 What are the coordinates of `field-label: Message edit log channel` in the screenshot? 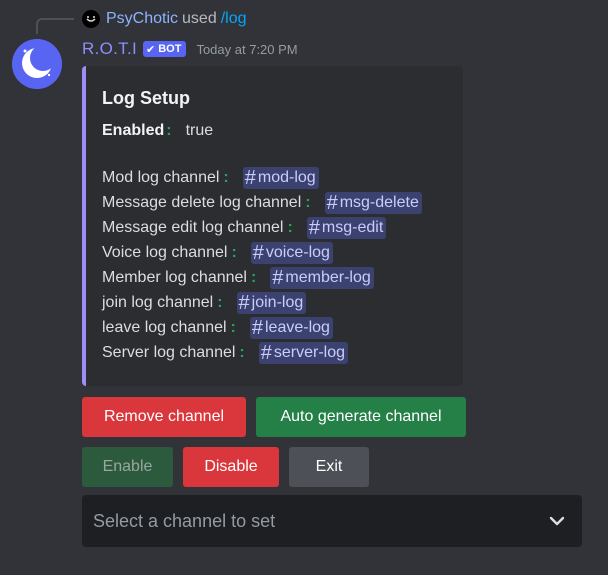 It's located at (193, 227).